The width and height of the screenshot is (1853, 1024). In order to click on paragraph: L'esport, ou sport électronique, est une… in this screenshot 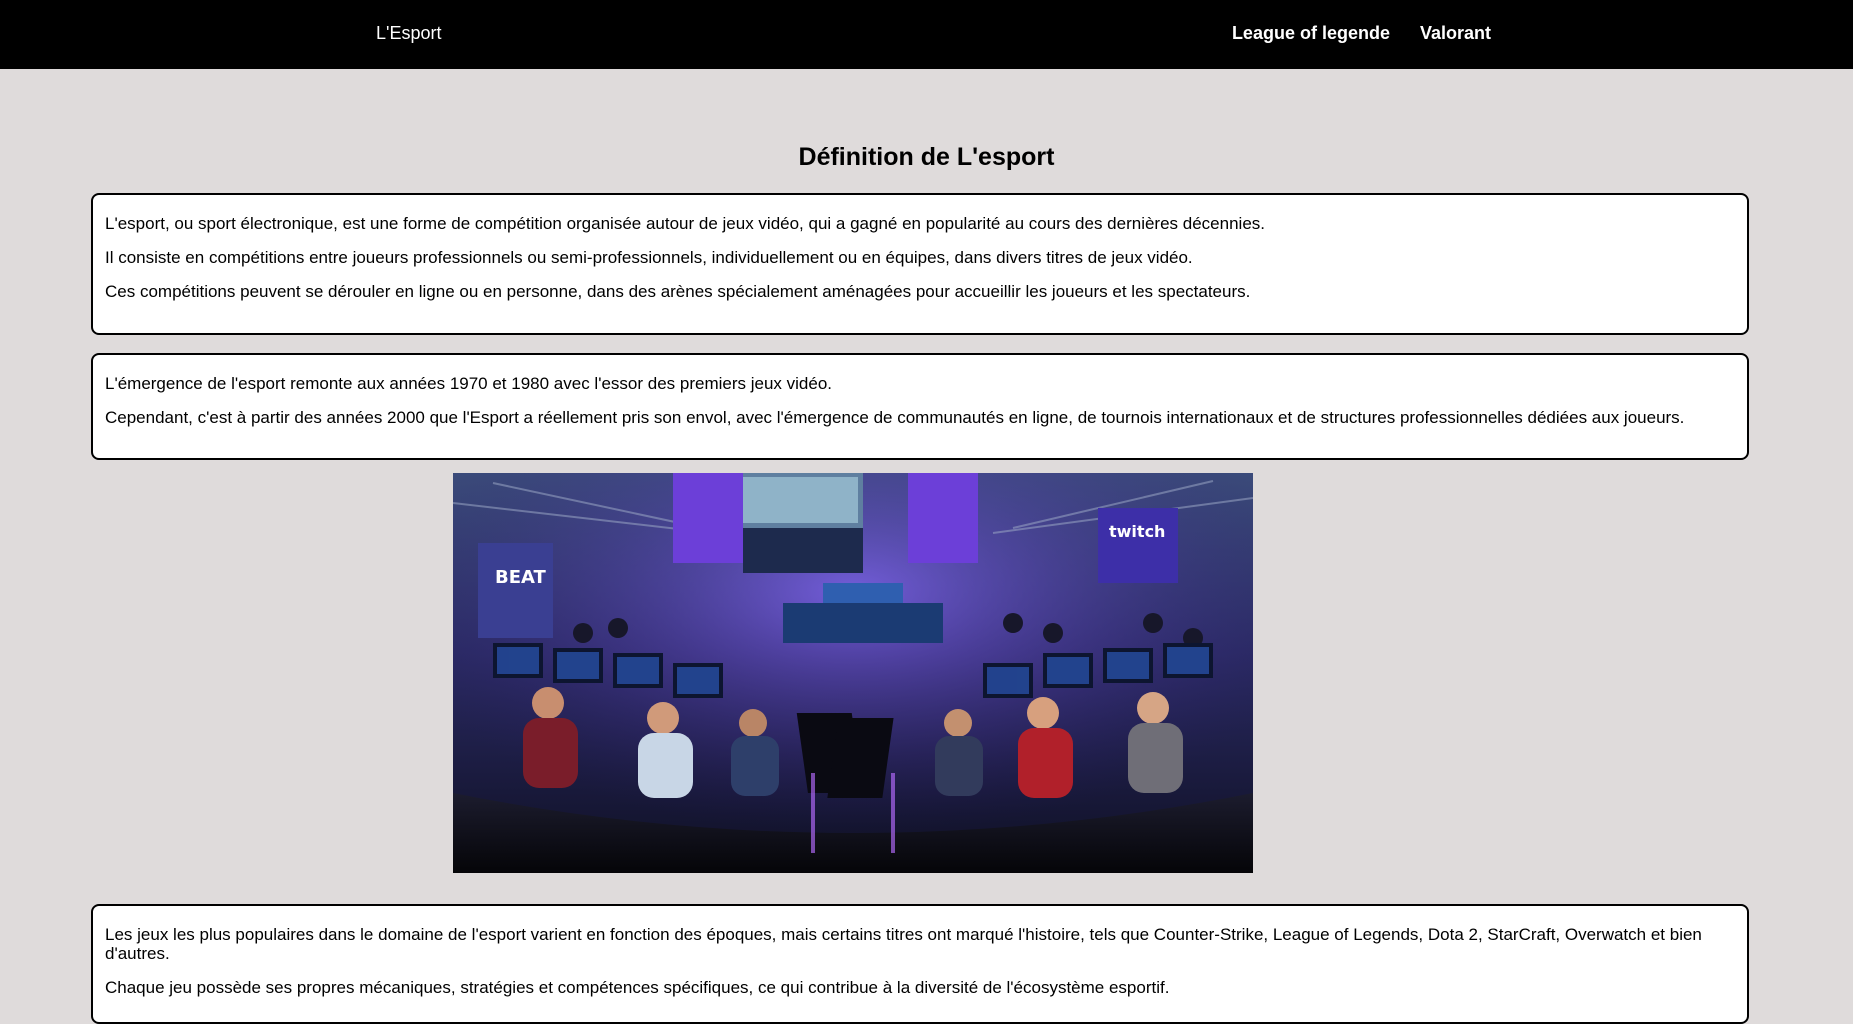, I will do `click(685, 223)`.